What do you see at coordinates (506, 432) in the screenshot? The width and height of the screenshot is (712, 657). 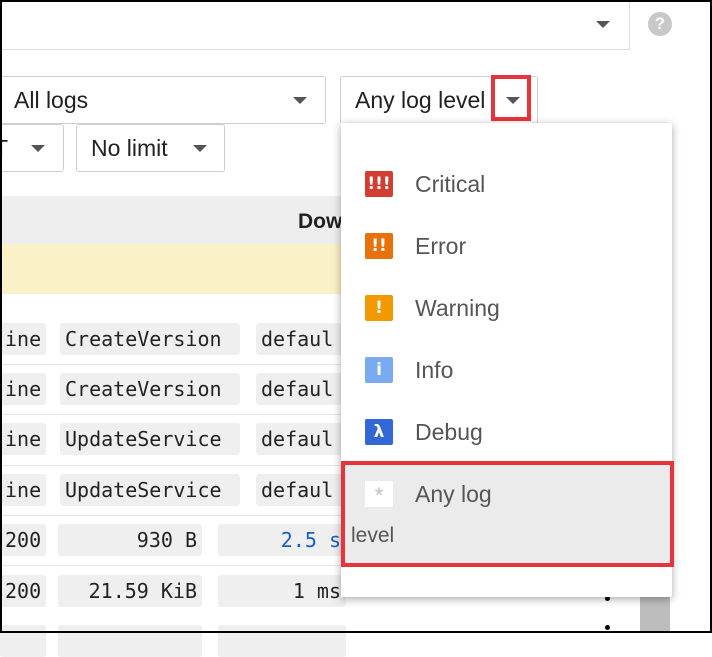 I see `menu-item-debug: λ Debug` at bounding box center [506, 432].